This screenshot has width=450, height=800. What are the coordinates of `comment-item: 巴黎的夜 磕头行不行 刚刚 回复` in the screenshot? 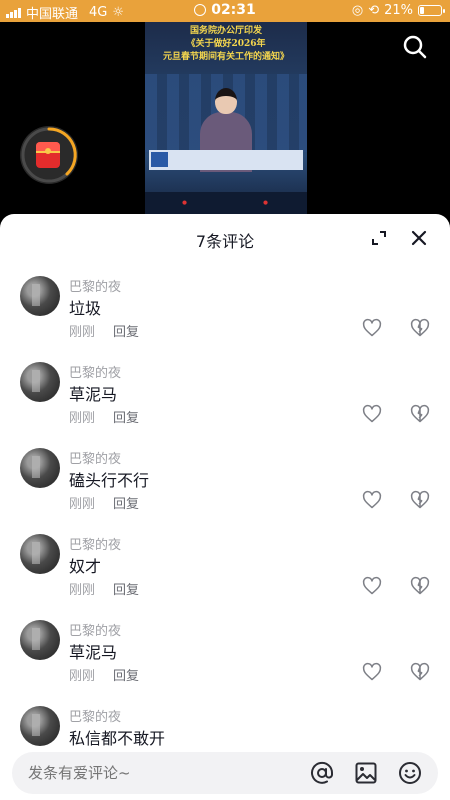 It's located at (225, 491).